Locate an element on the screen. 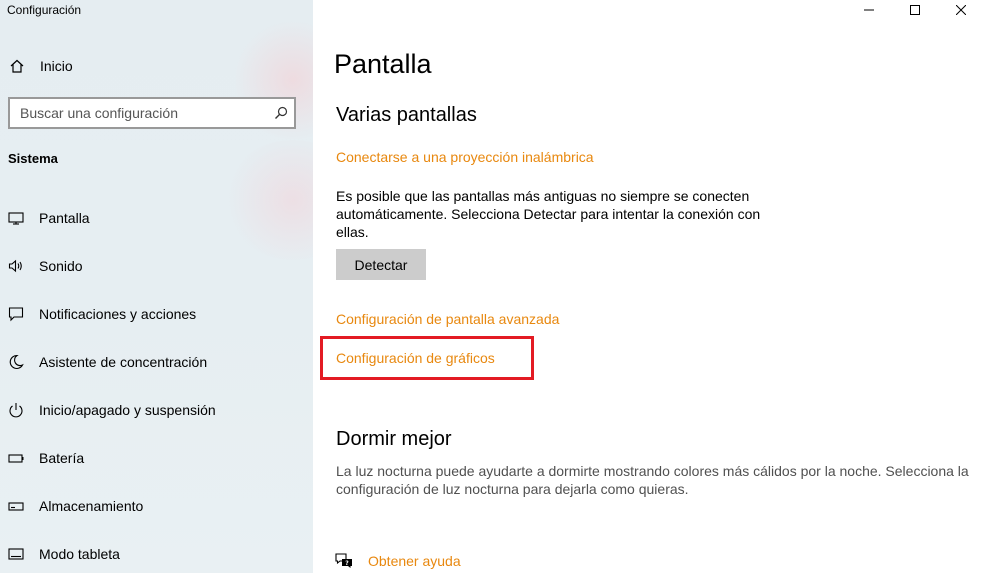  sidebar-item-label: Notificaciones y acciones is located at coordinates (118, 314).